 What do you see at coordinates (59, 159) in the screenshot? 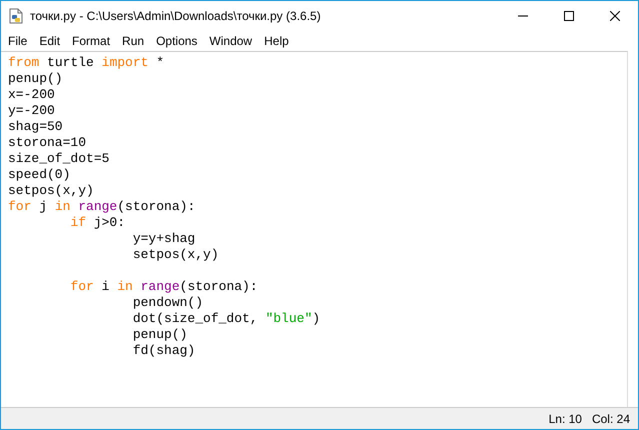
I see `code-line: size_of_dot=5` at bounding box center [59, 159].